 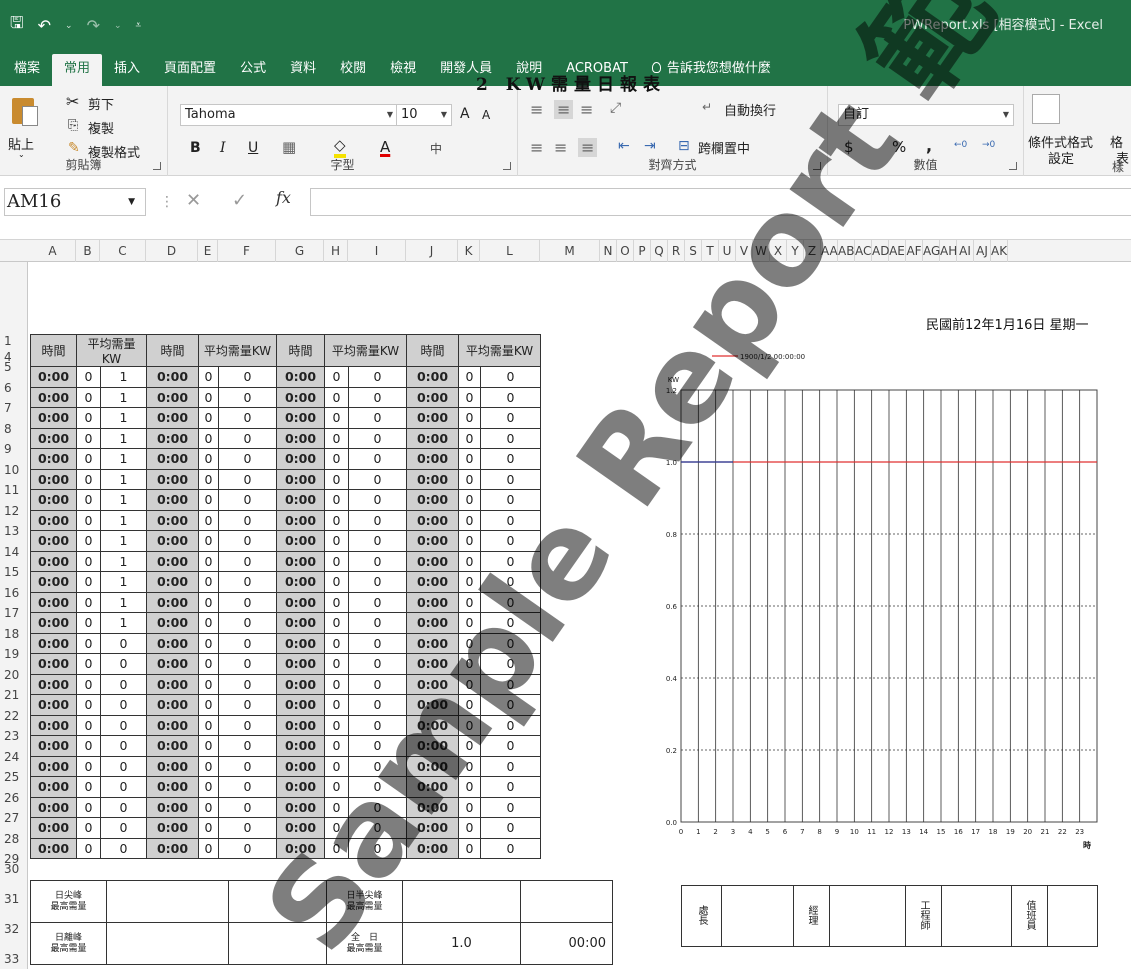 I want to click on row-header: 10, so click(x=14, y=470).